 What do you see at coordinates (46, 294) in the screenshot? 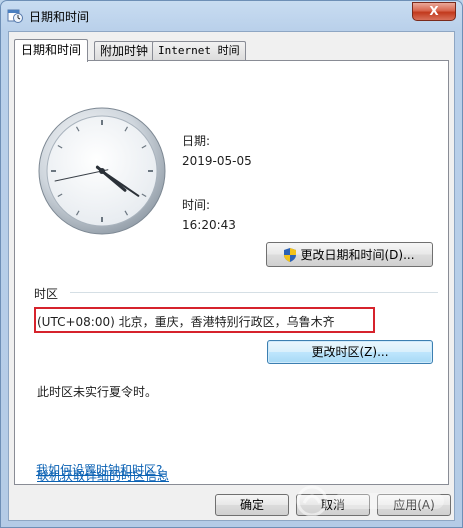
I see `timezone-section-label: 时区` at bounding box center [46, 294].